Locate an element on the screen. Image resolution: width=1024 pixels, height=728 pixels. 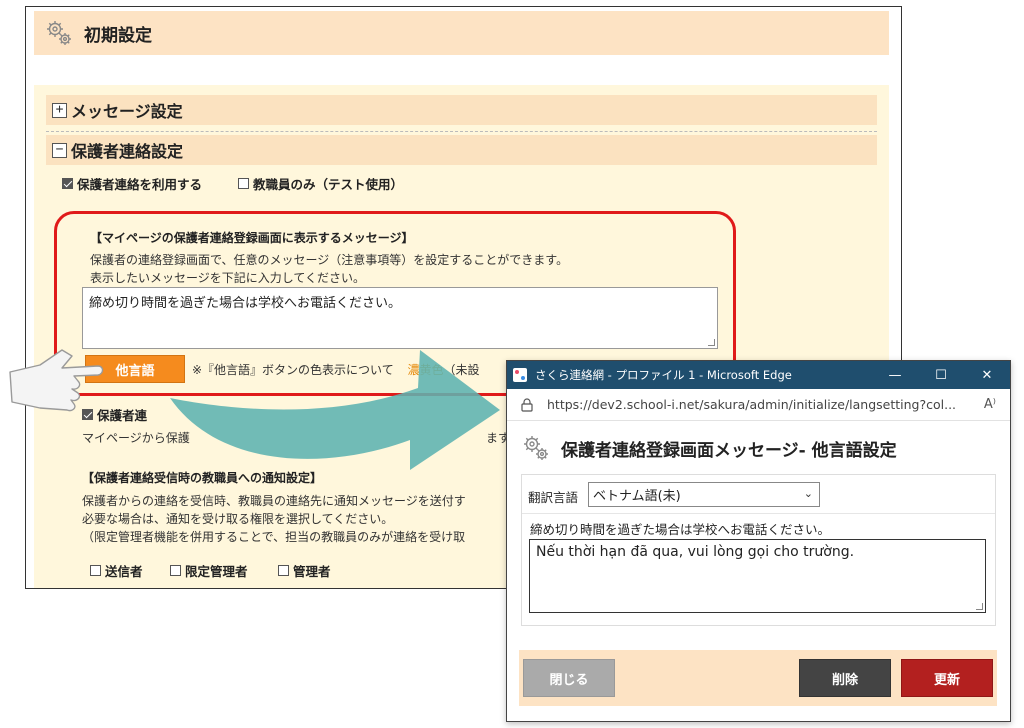
language-select: ベトナム語(未) ⌄ is located at coordinates (704, 494).